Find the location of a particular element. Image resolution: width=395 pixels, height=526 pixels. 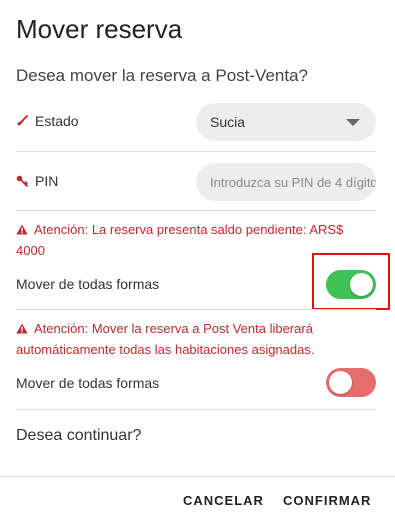

highlight-box is located at coordinates (351, 281).